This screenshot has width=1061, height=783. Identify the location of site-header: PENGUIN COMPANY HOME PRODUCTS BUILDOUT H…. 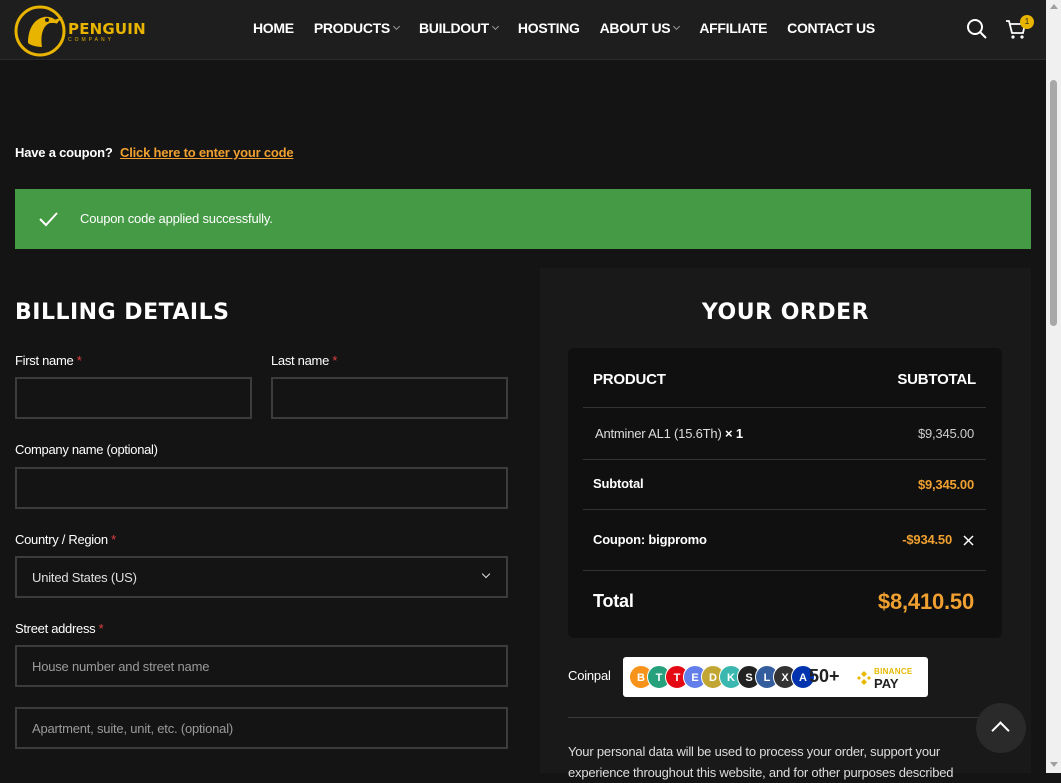
(523, 30).